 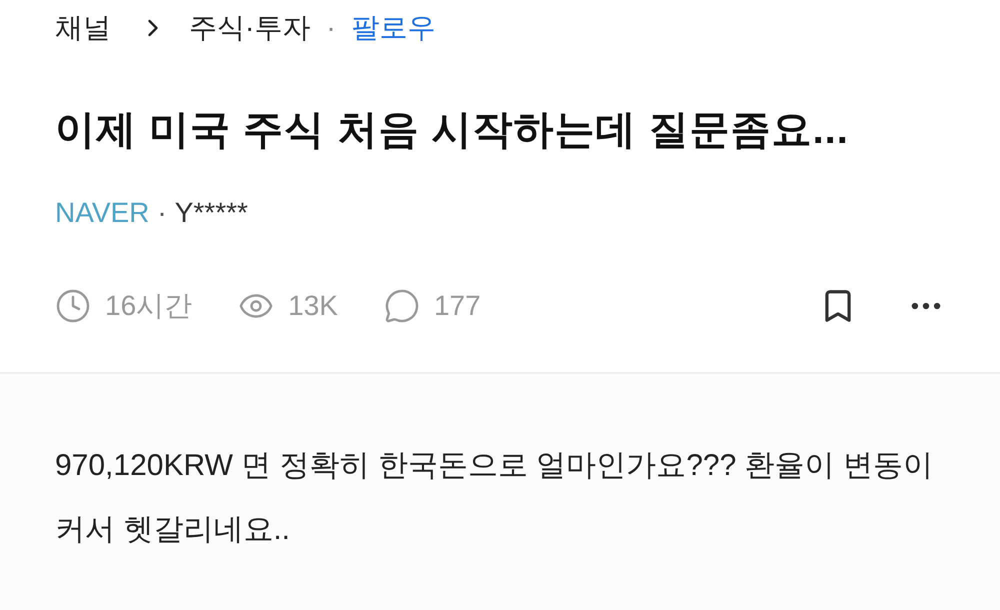 What do you see at coordinates (494, 498) in the screenshot?
I see `post-body: 970,120KRW 면 정확히 한국돈으로 얼마인가요??? 환율이 변동이 커서 헷갈리네요..` at bounding box center [494, 498].